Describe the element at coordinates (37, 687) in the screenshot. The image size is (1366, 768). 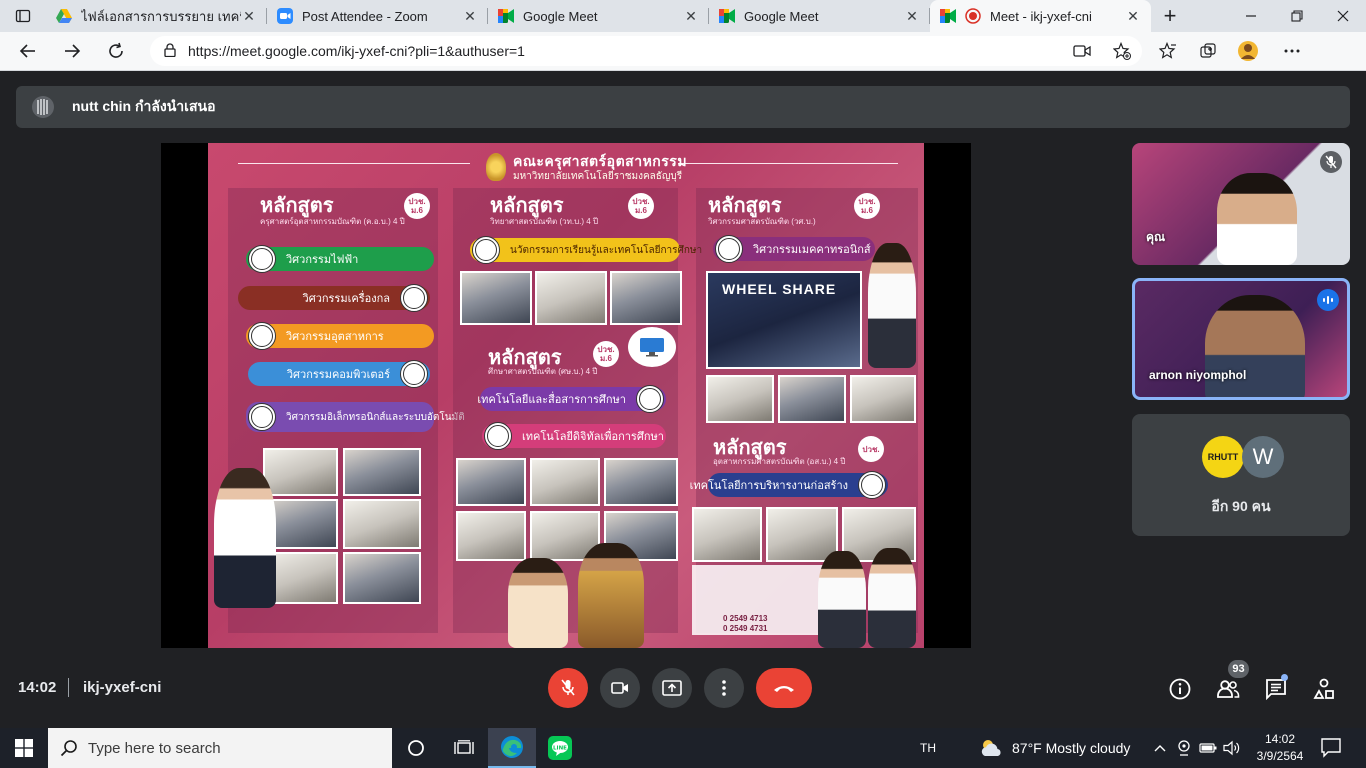
I see `meeting-time: 14:02` at that location.